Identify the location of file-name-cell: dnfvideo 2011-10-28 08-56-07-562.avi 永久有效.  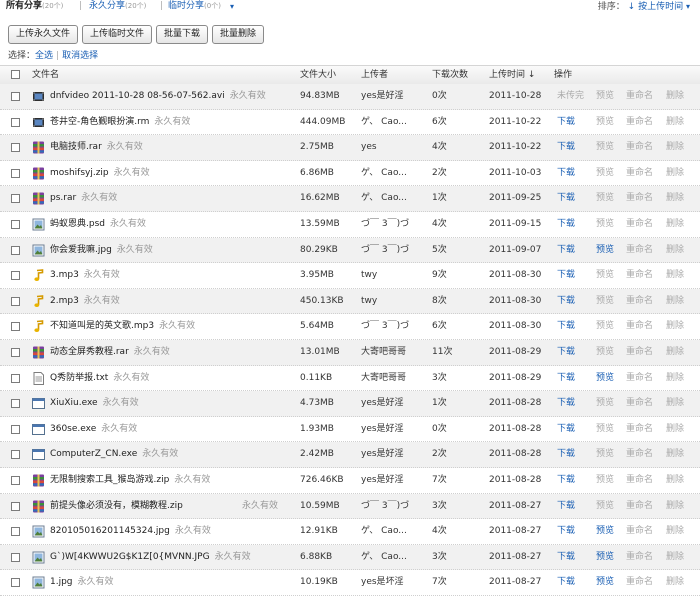
(158, 97).